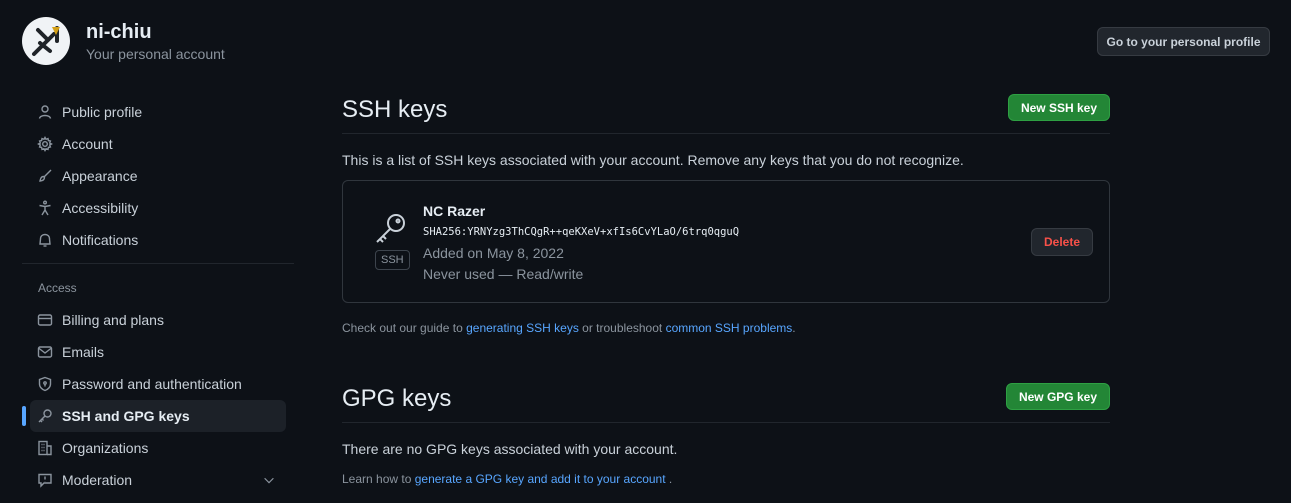  What do you see at coordinates (45, 352) in the screenshot?
I see `mail-icon` at bounding box center [45, 352].